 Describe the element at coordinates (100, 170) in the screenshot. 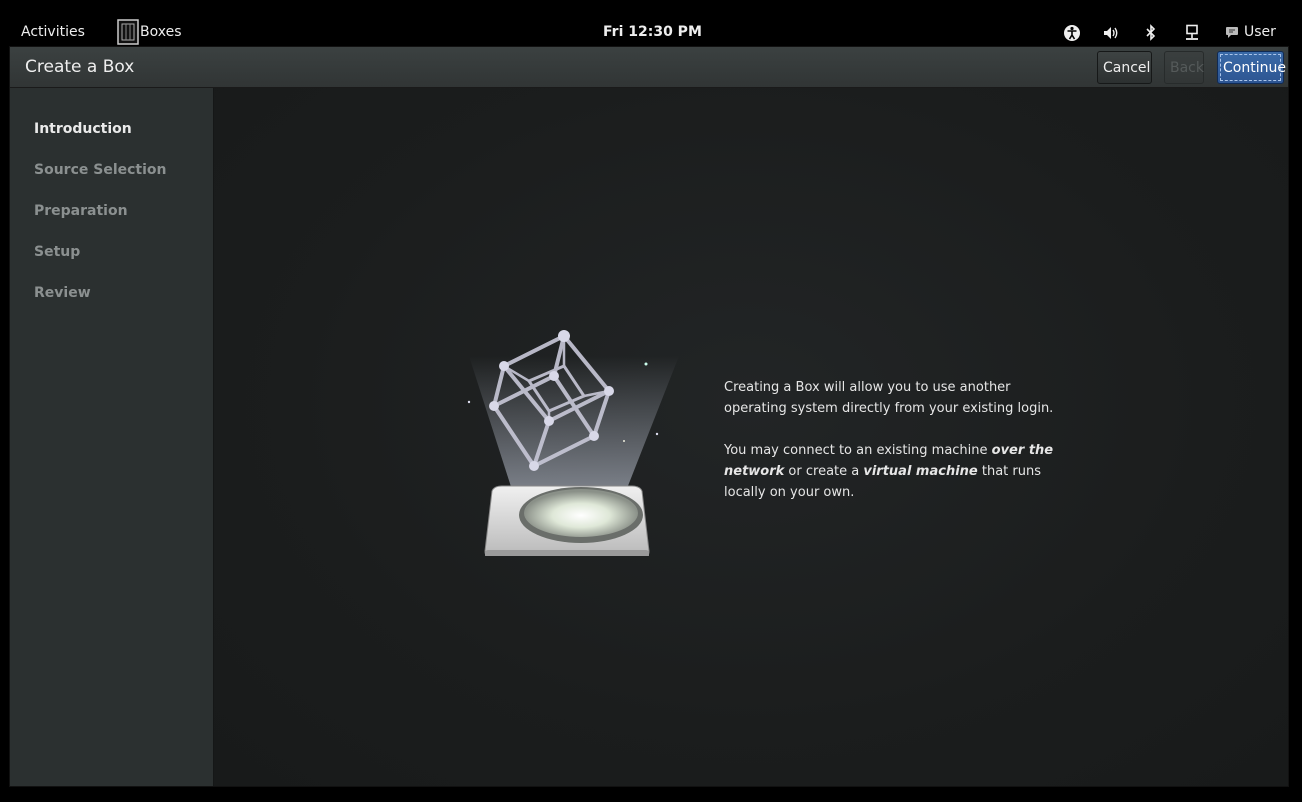

I see `step-source-selection: Source Selection` at that location.